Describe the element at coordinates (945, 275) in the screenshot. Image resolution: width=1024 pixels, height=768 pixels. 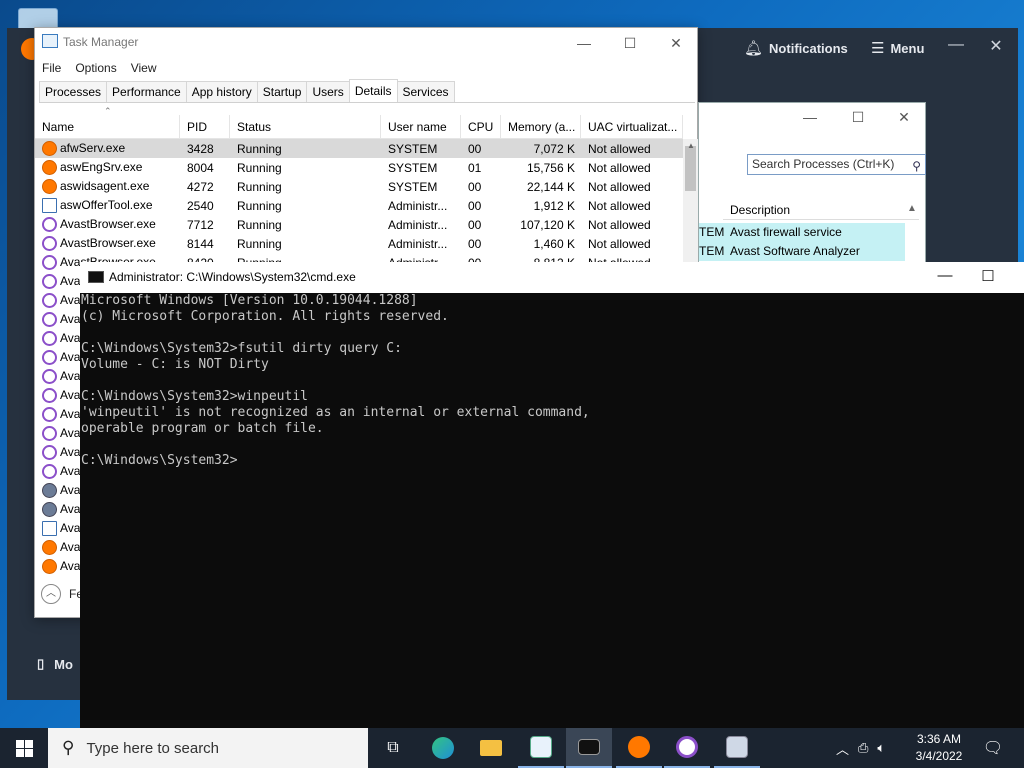
I see `cmd-minimize-button: —` at that location.